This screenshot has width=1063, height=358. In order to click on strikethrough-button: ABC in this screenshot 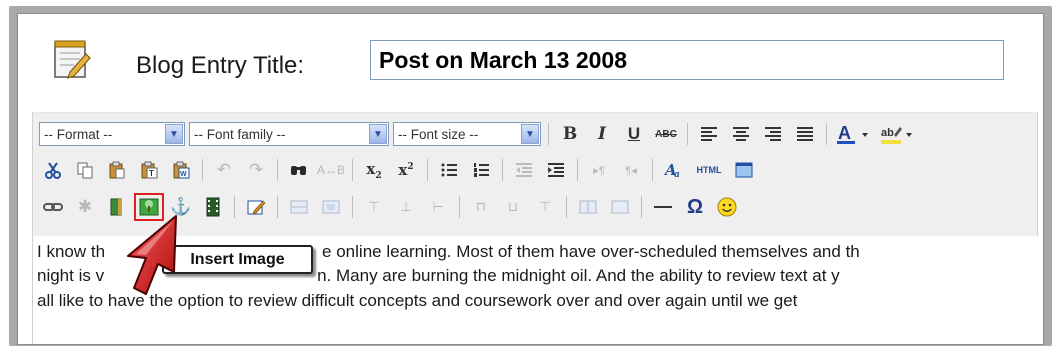, I will do `click(666, 134)`.